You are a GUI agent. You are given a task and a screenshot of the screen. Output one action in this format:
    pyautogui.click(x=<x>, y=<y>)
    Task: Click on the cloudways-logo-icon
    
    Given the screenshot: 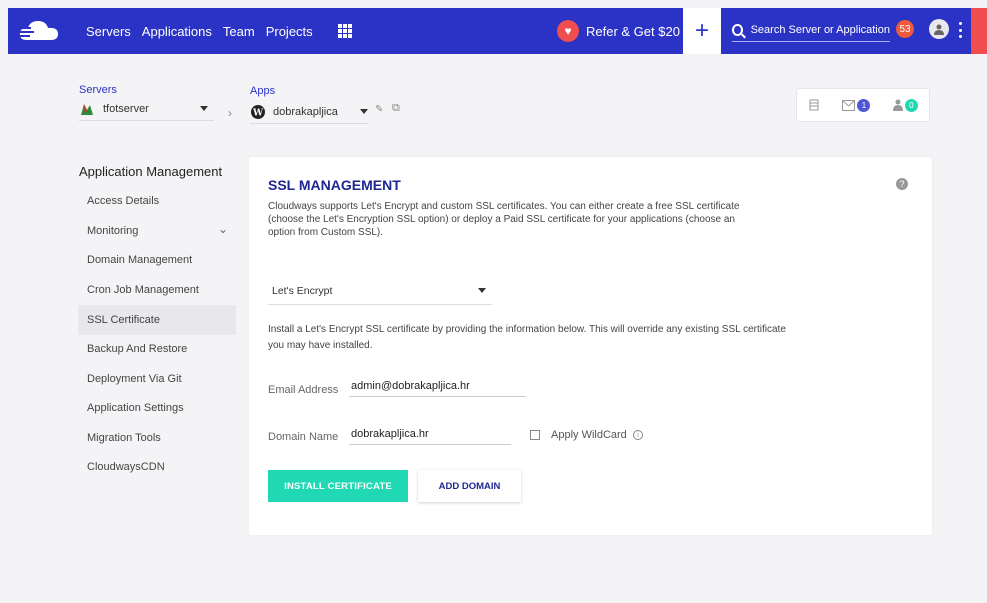 What is the action you would take?
    pyautogui.click(x=39, y=31)
    